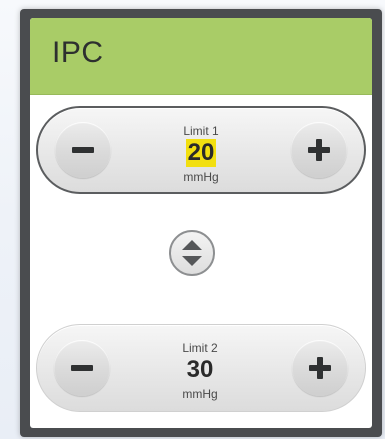 This screenshot has width=385, height=439. Describe the element at coordinates (201, 131) in the screenshot. I see `limit-1-label: Limit 1` at that location.